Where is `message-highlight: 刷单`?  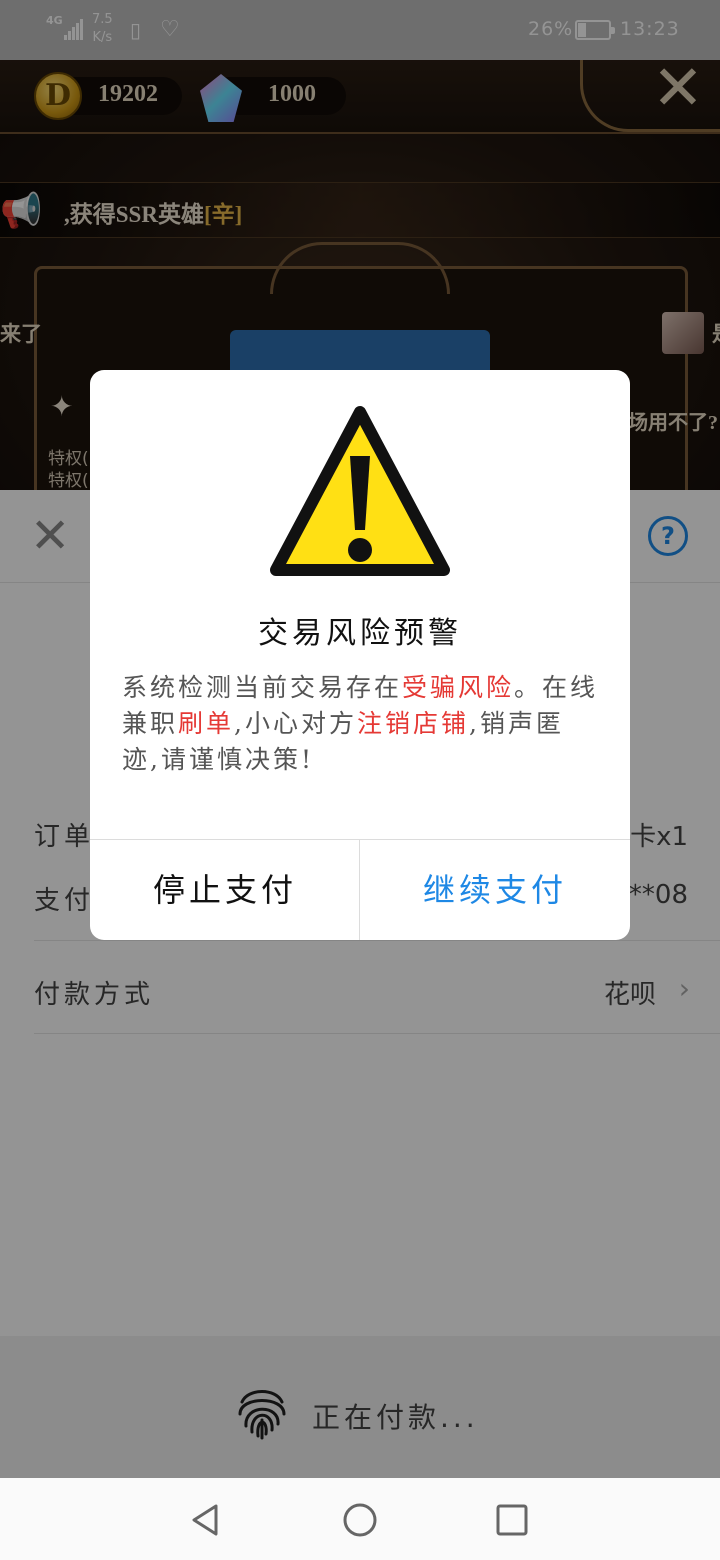
message-highlight: 刷单 is located at coordinates (206, 723).